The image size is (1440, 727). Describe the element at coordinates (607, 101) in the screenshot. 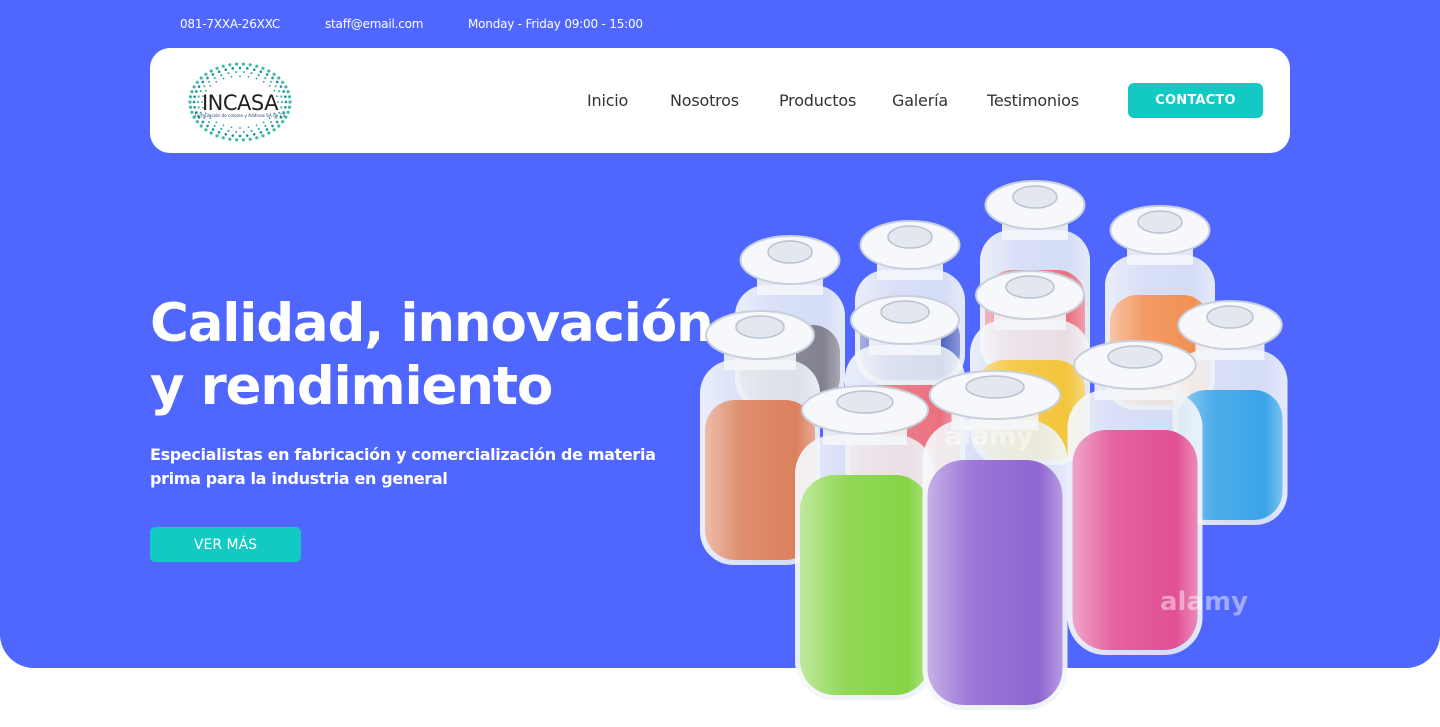

I see `nav-link-inicio: Inicio` at that location.